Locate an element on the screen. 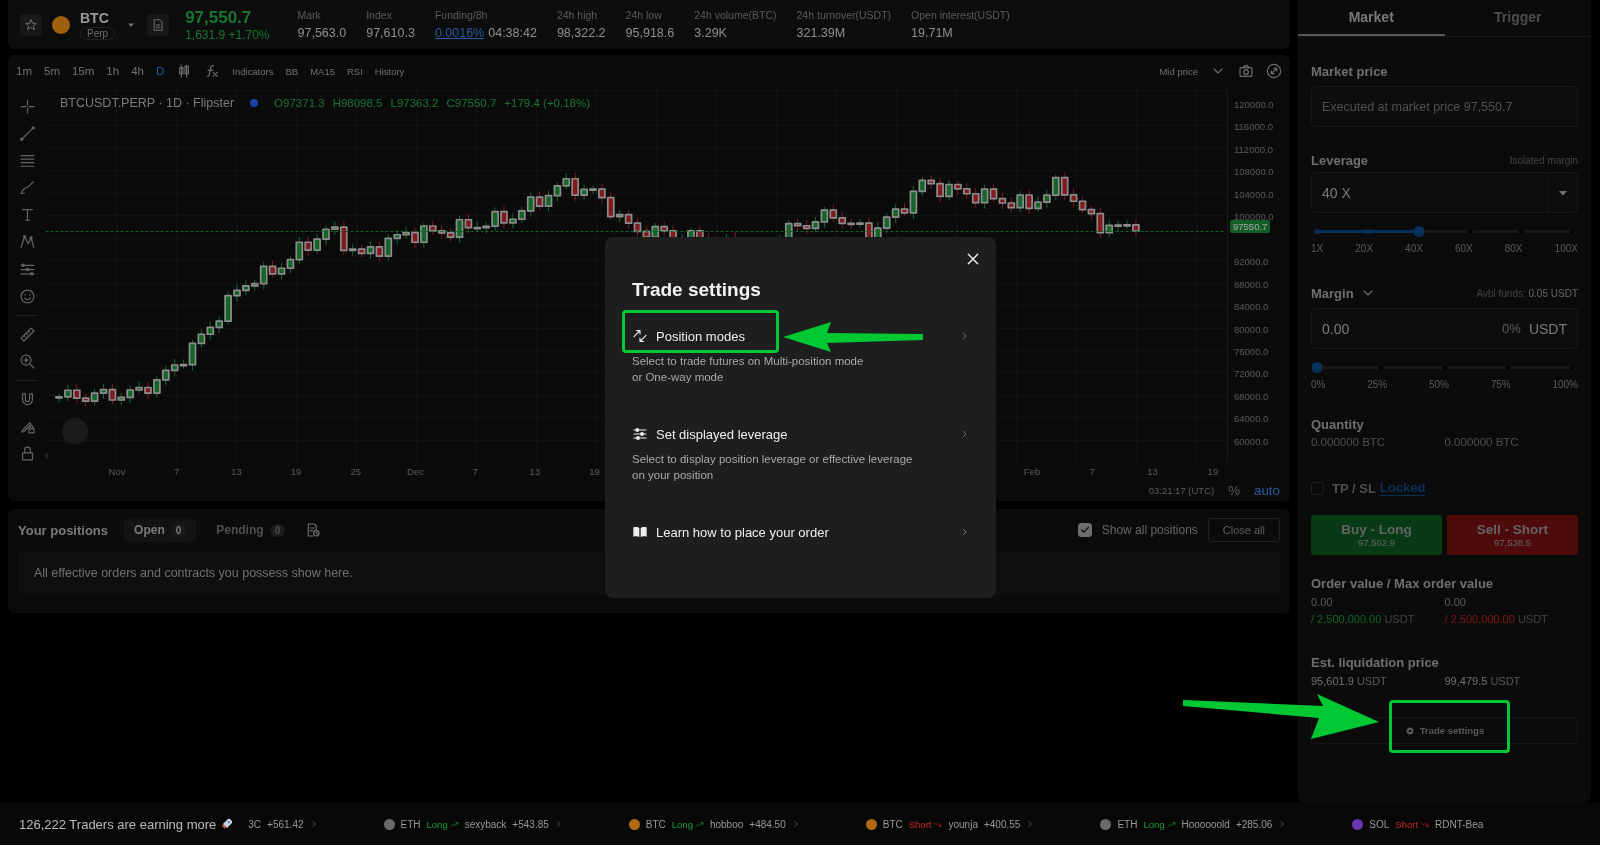 The height and width of the screenshot is (845, 1600). profit-value: +285.06 is located at coordinates (1254, 824).